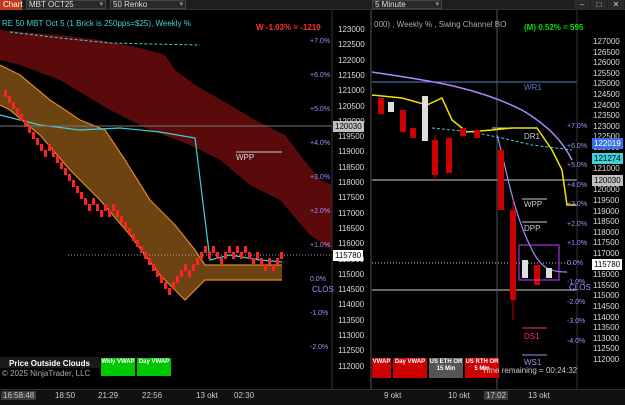  What do you see at coordinates (351, 106) in the screenshot?
I see `y-axis-tick: 120500` at bounding box center [351, 106].